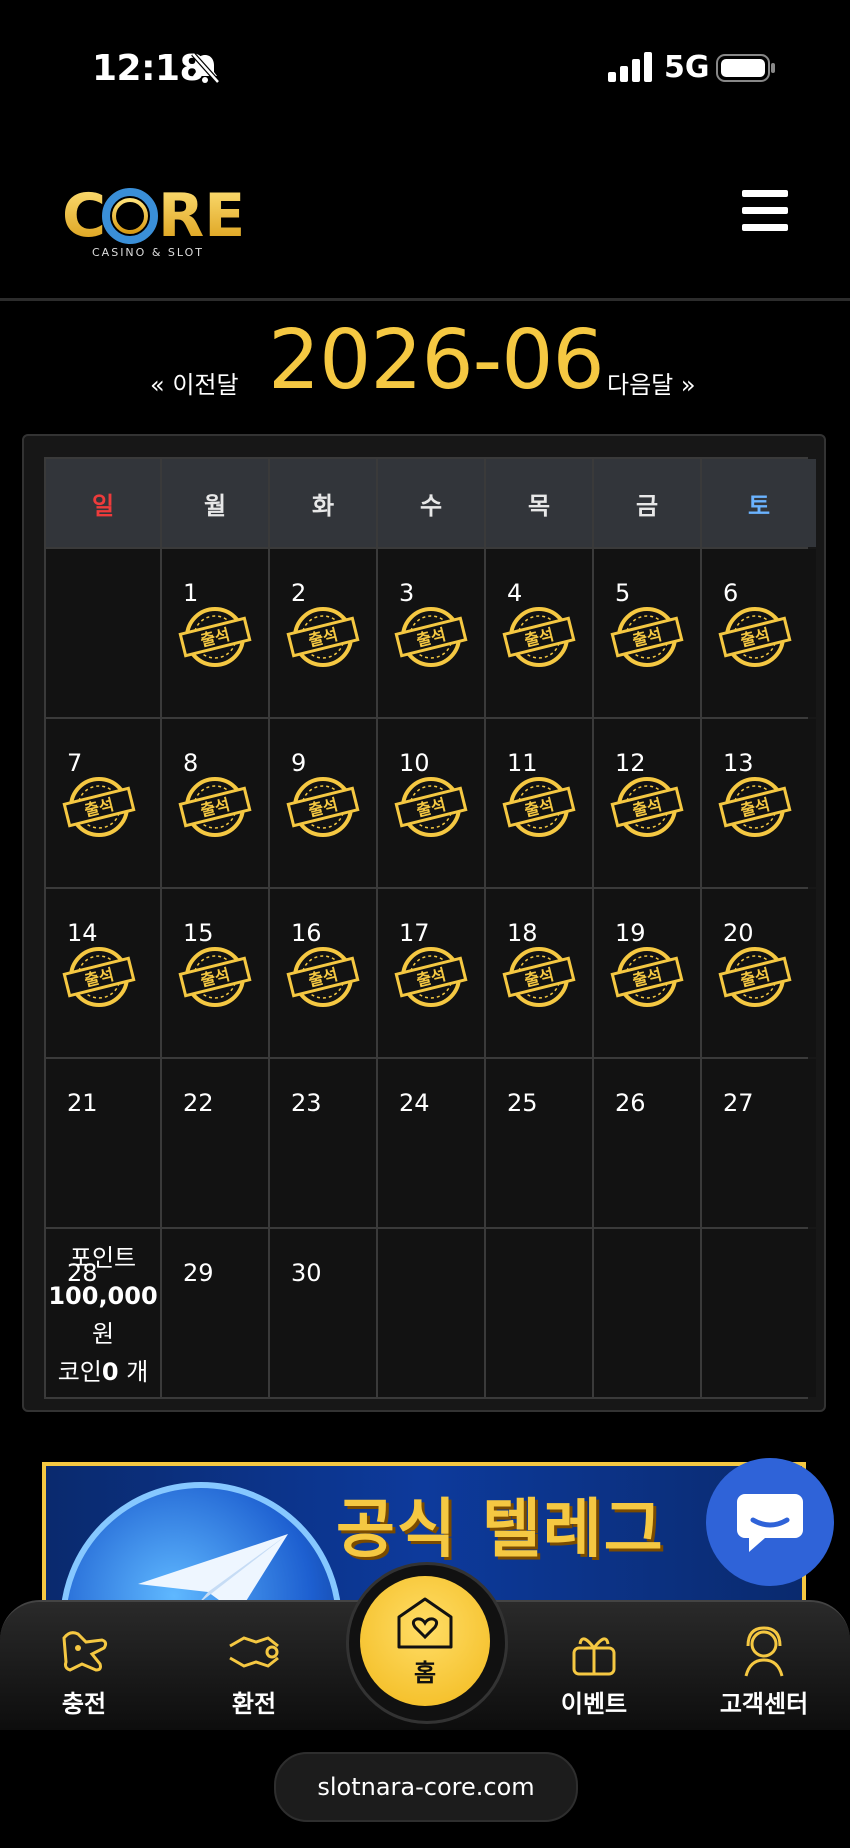 This screenshot has height=1848, width=850. What do you see at coordinates (215, 503) in the screenshot?
I see `weekday-header: 월` at bounding box center [215, 503].